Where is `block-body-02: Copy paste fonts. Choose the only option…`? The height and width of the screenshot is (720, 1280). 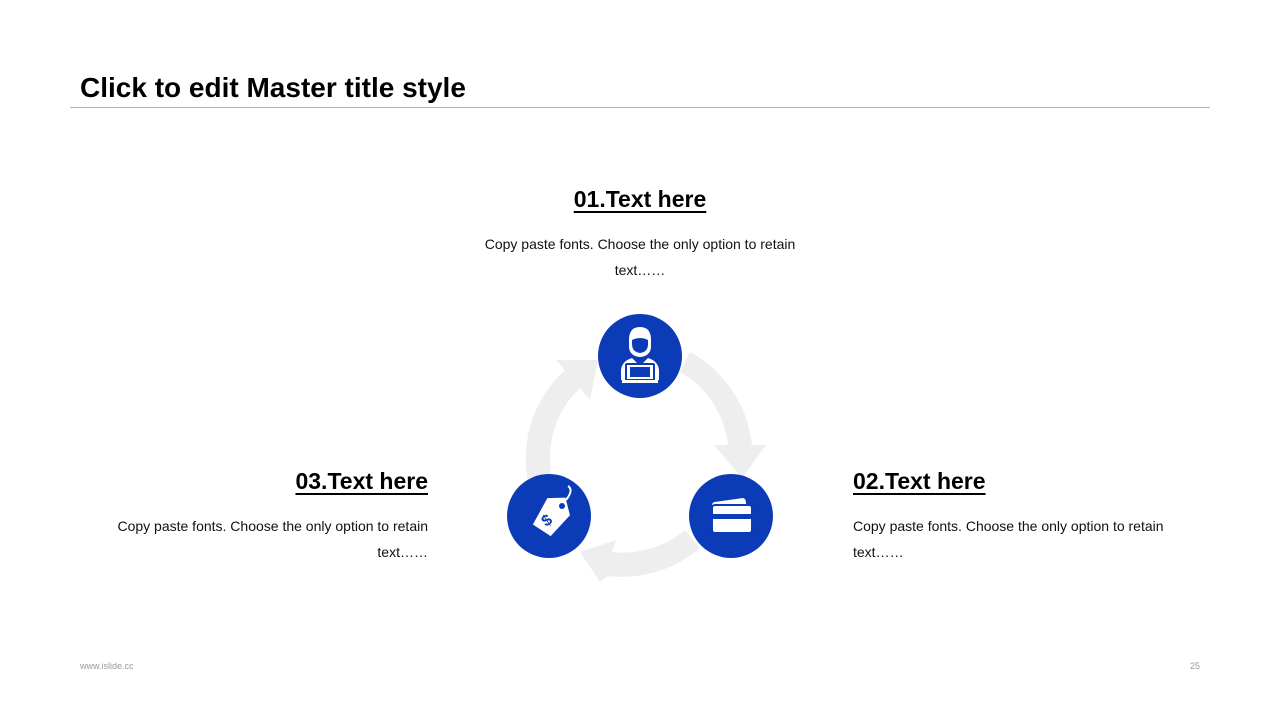
block-body-02: Copy paste fonts. Choose the only option… is located at coordinates (1023, 539).